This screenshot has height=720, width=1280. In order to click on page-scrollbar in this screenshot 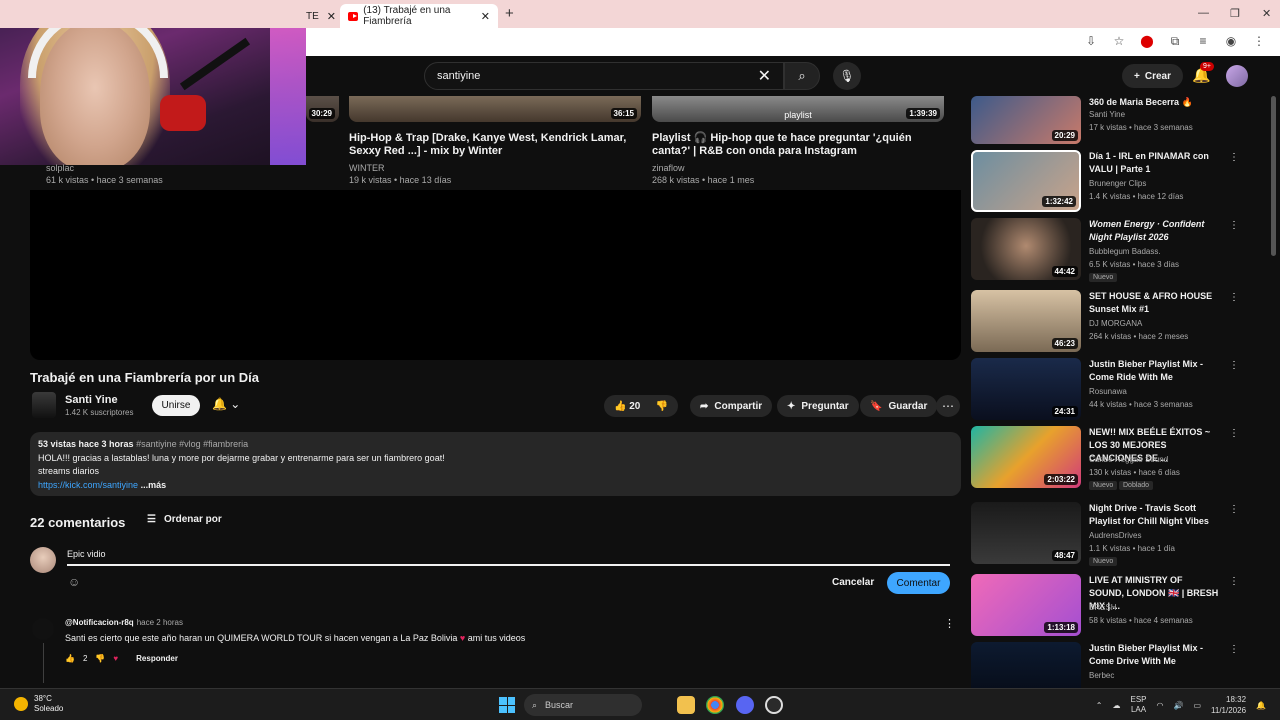, I will do `click(1273, 176)`.